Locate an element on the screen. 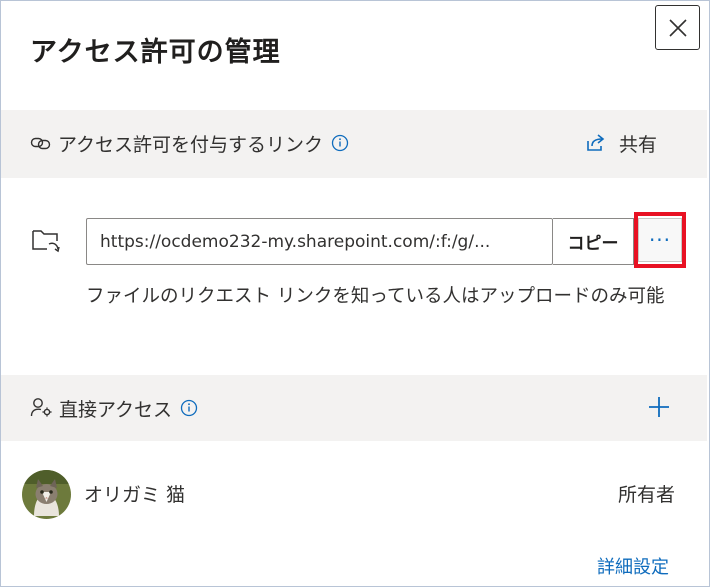  page-title: アクセス許可の管理 is located at coordinates (155, 52).